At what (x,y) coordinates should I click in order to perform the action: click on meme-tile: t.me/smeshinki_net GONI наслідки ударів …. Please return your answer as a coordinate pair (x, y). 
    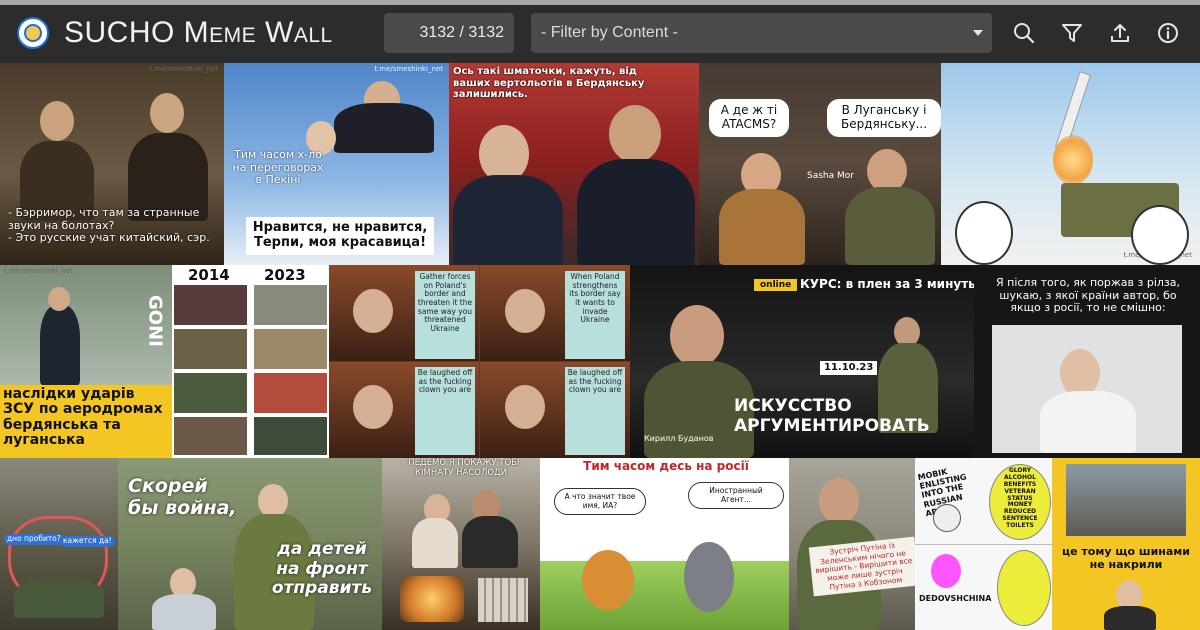
    Looking at the image, I should click on (86, 361).